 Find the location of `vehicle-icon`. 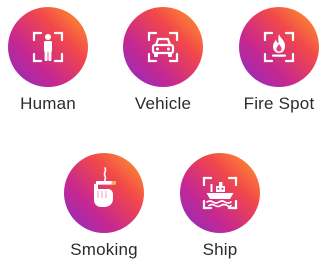

vehicle-icon is located at coordinates (163, 47).